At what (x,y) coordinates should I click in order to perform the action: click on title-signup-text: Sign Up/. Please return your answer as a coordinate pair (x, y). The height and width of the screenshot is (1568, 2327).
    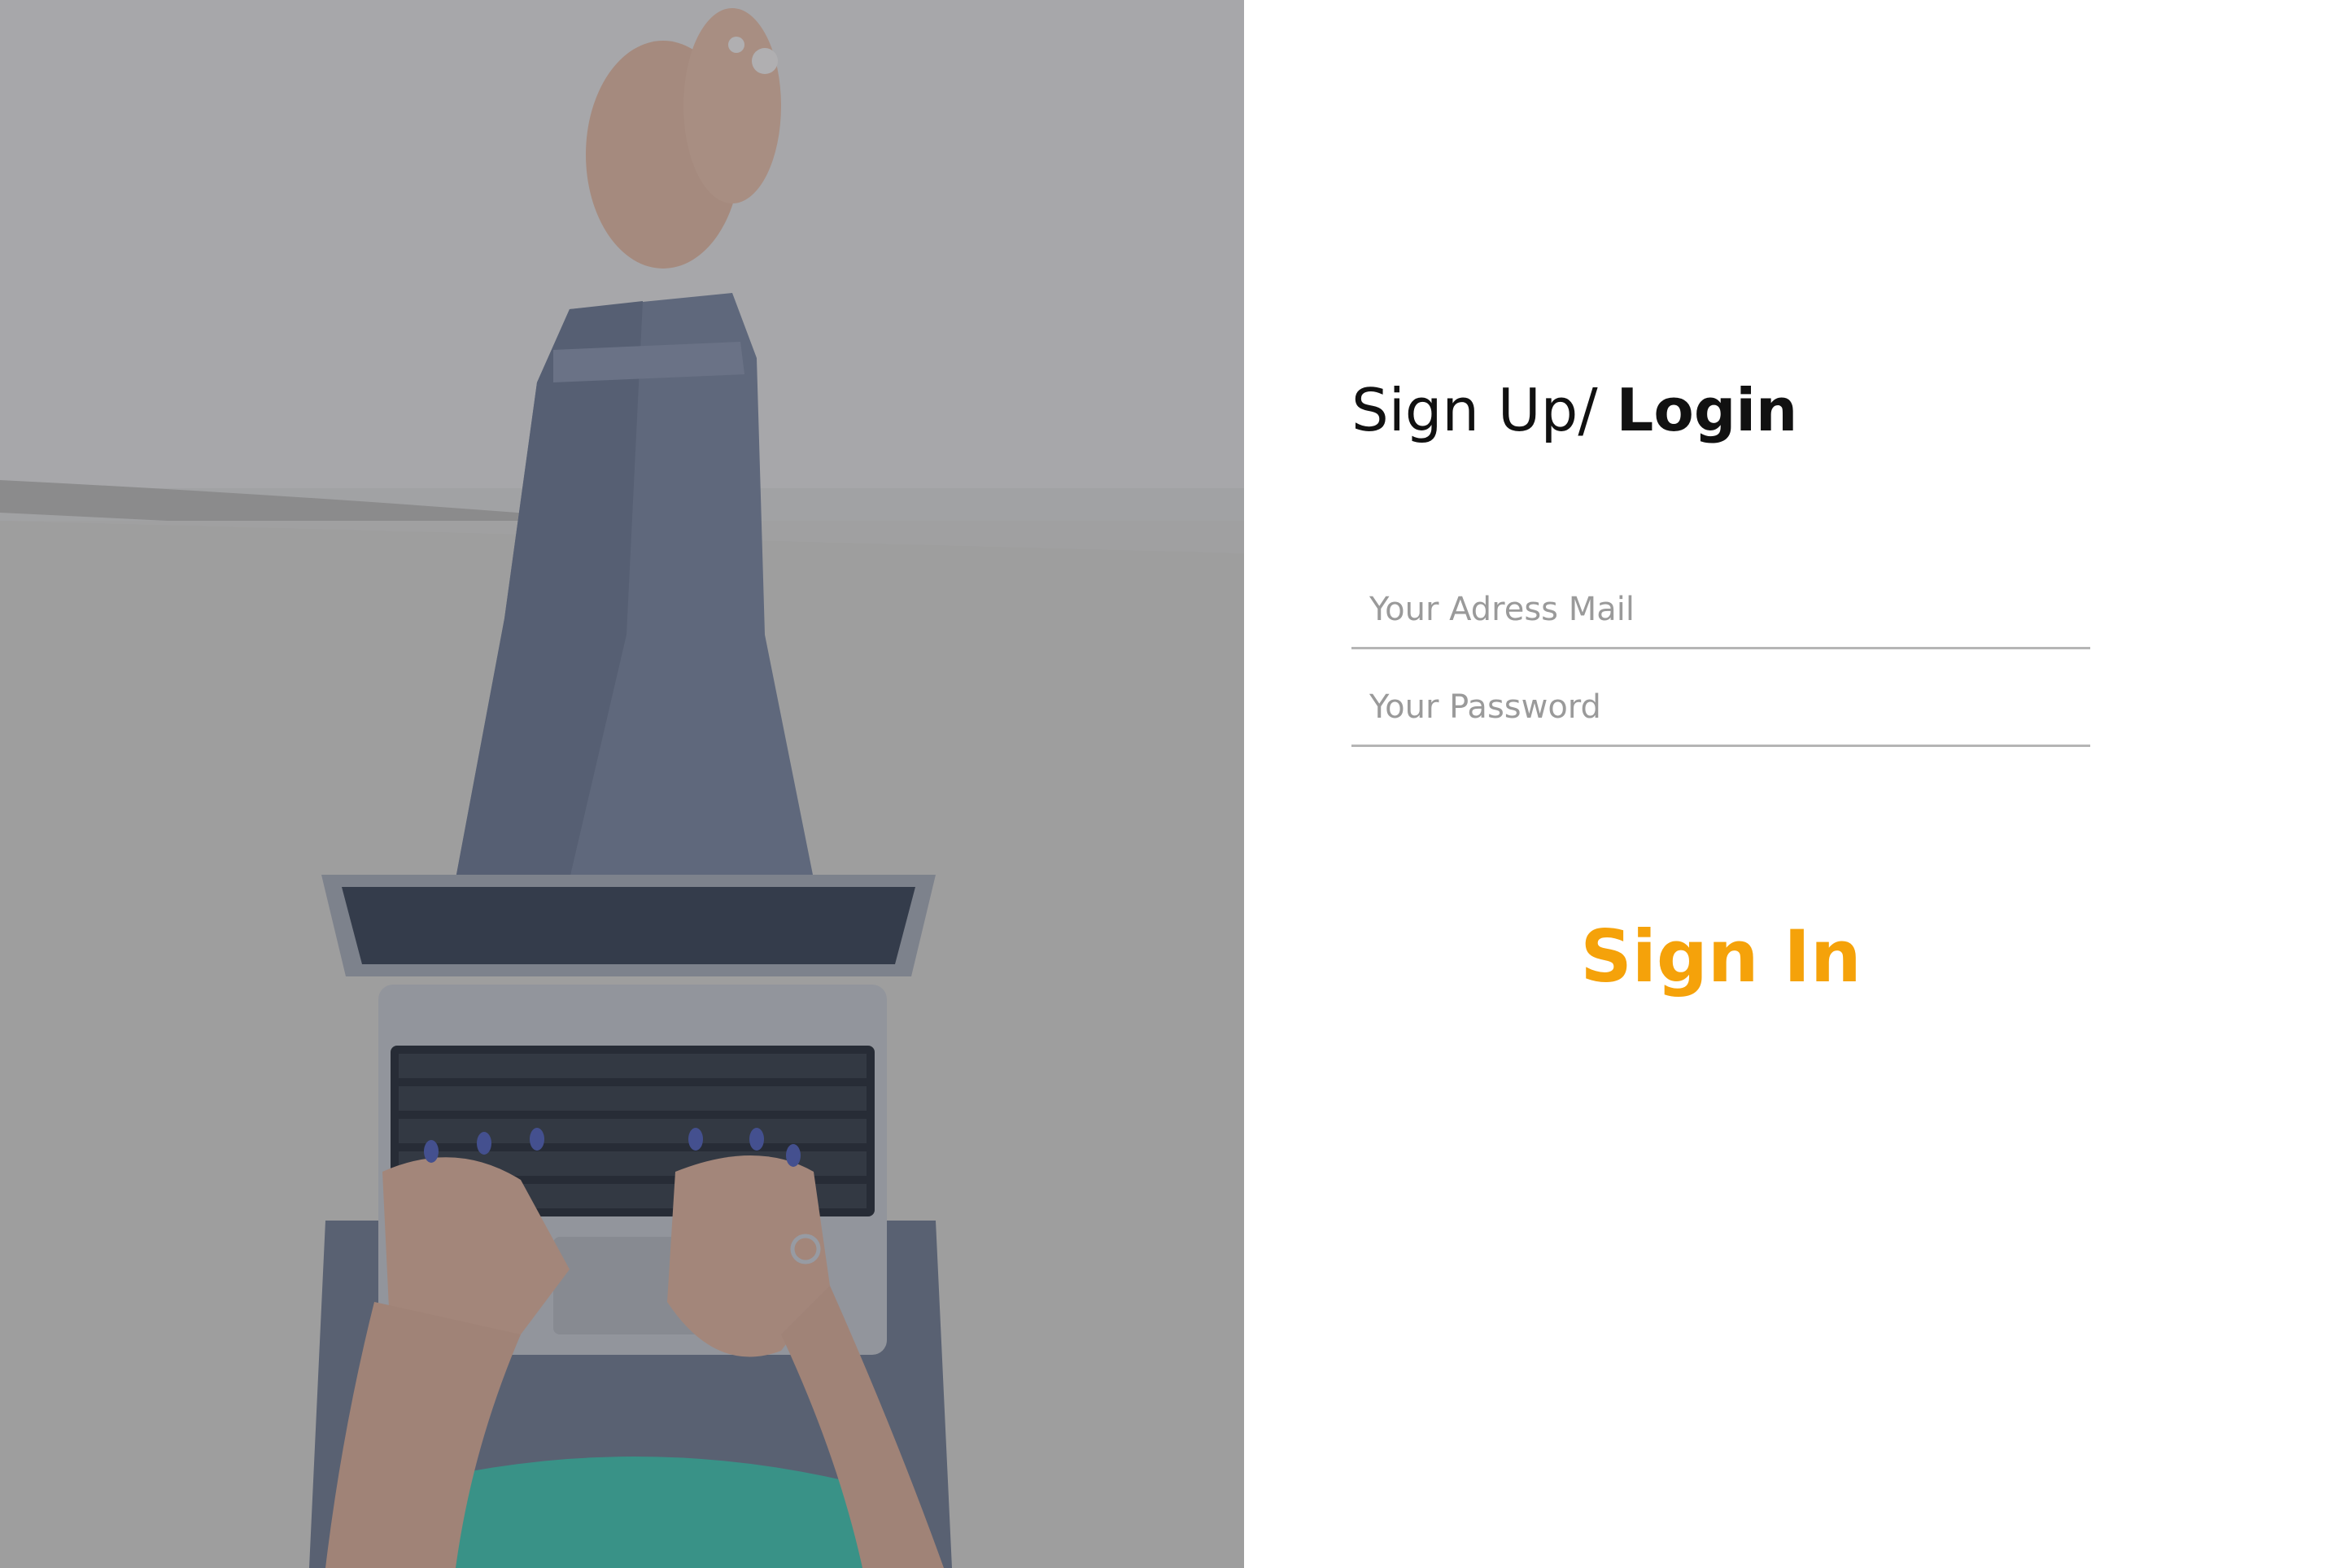
    Looking at the image, I should click on (1484, 410).